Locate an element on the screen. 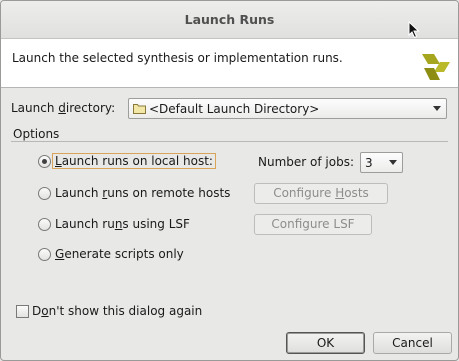  configure-hosts-button: Configure Hosts is located at coordinates (321, 193).